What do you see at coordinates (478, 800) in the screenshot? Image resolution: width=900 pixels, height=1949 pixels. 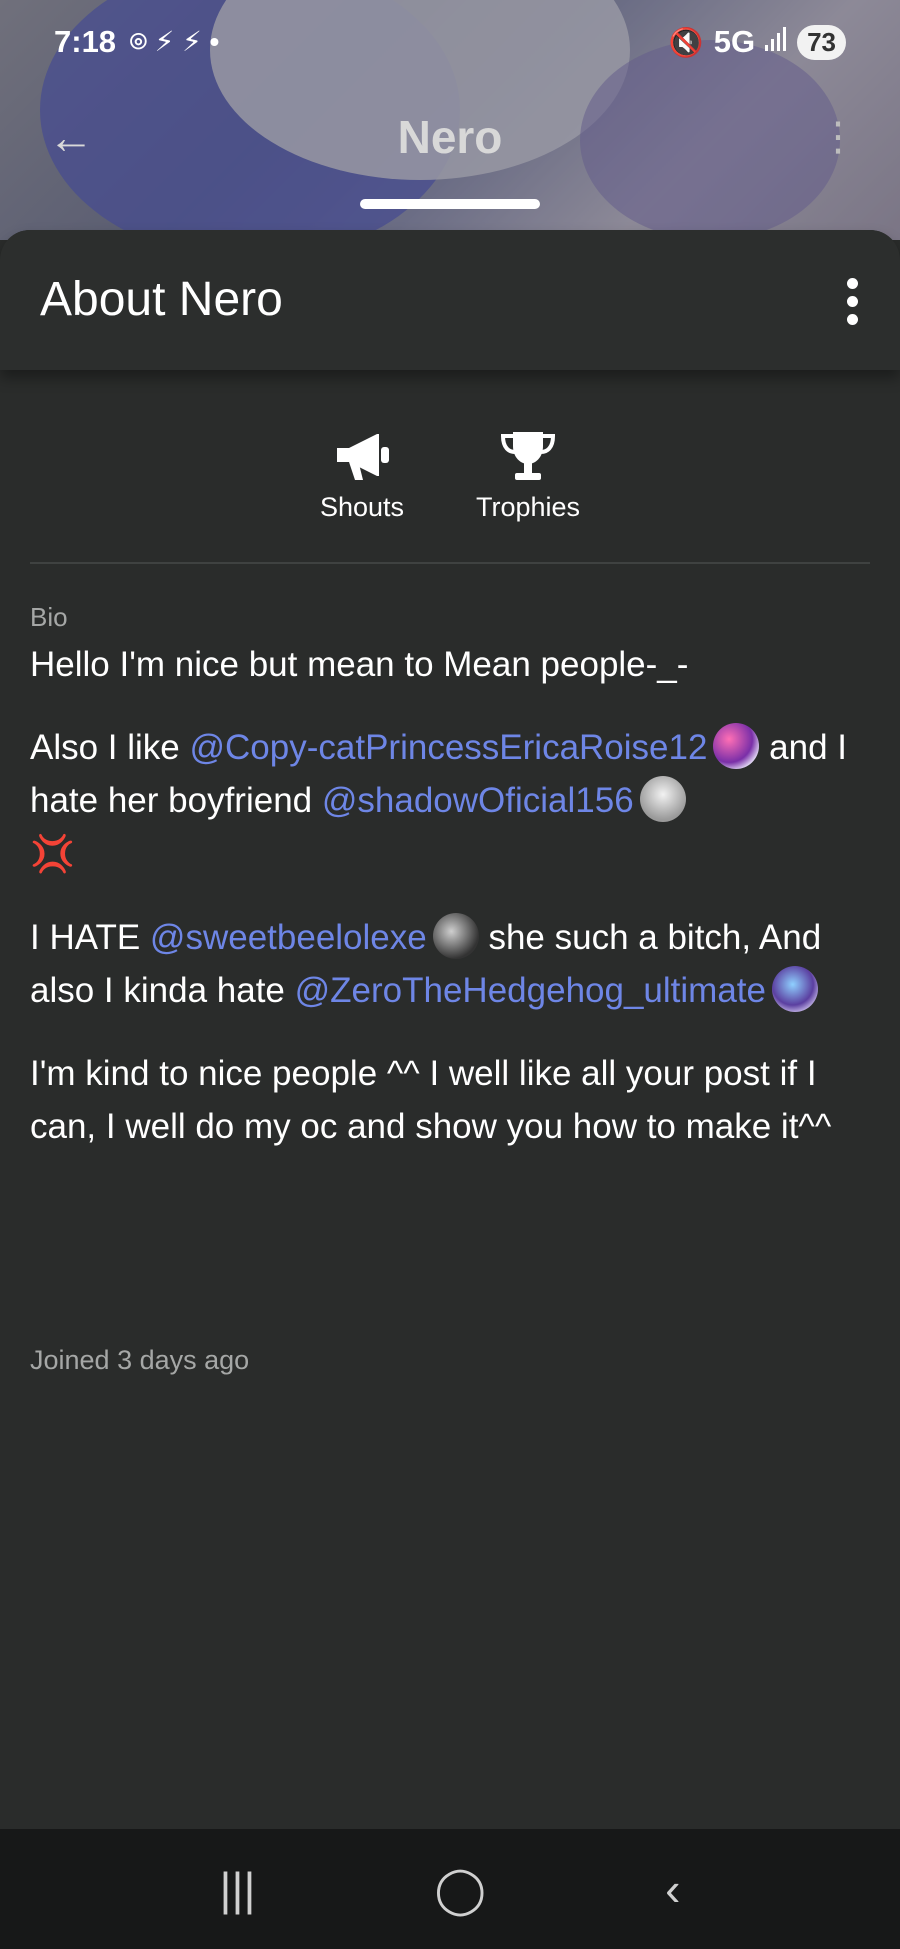 I see `mention-link: @shadowOficial156` at bounding box center [478, 800].